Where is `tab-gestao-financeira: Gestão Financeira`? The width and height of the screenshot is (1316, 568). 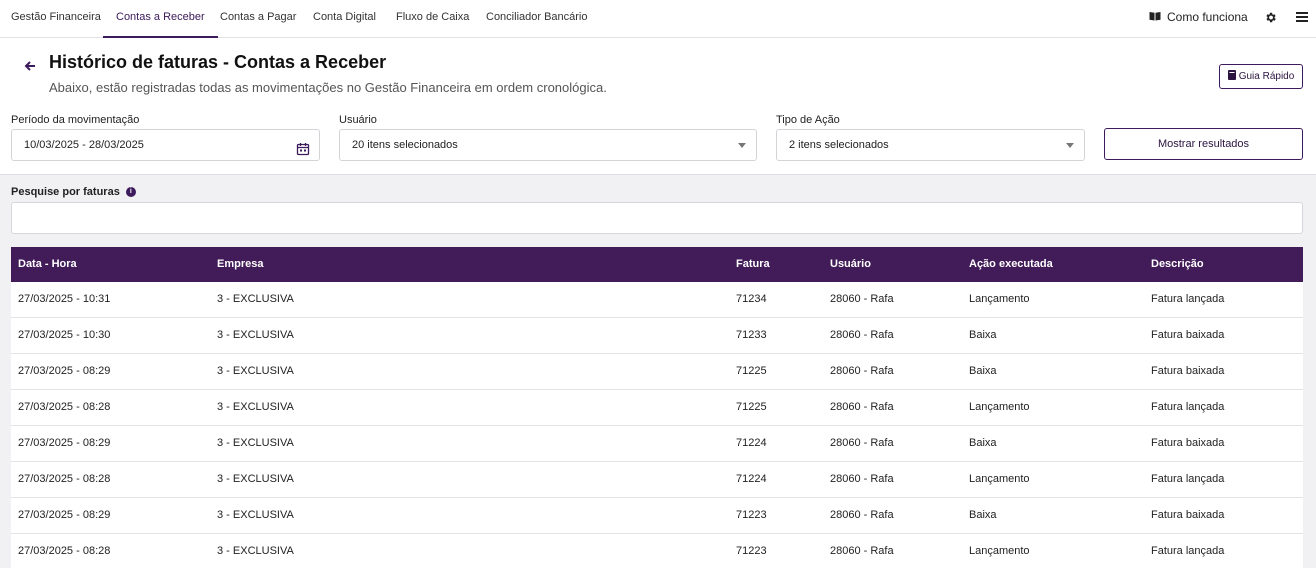 tab-gestao-financeira: Gestão Financeira is located at coordinates (56, 19).